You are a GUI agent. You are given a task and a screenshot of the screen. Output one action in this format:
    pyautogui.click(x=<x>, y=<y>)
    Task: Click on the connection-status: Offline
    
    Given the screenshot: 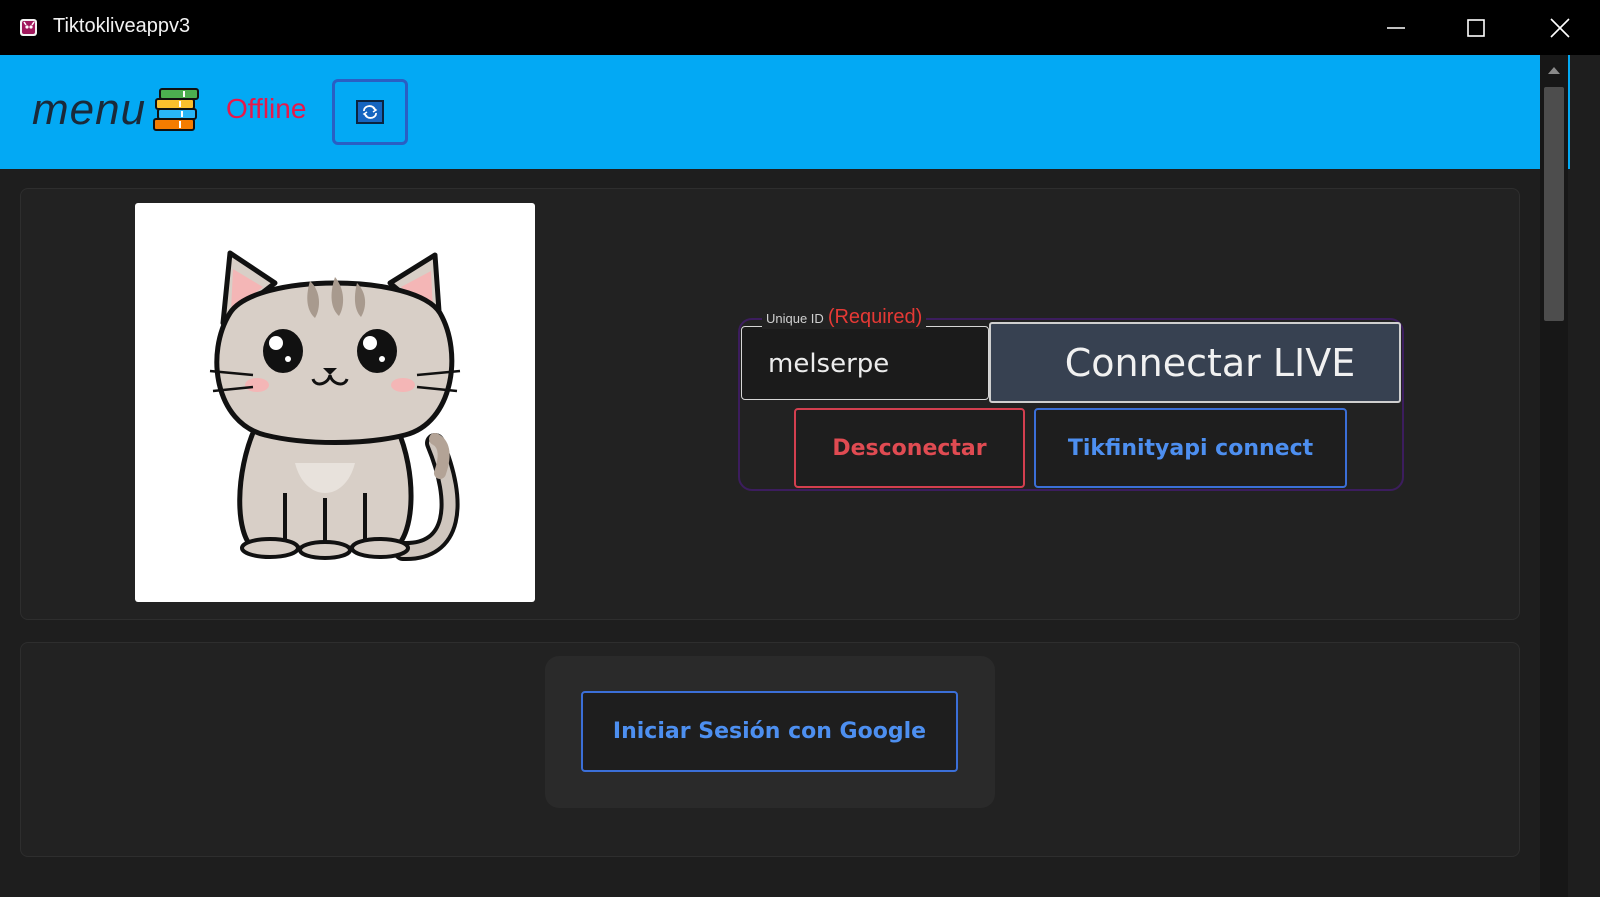 What is the action you would take?
    pyautogui.click(x=266, y=108)
    